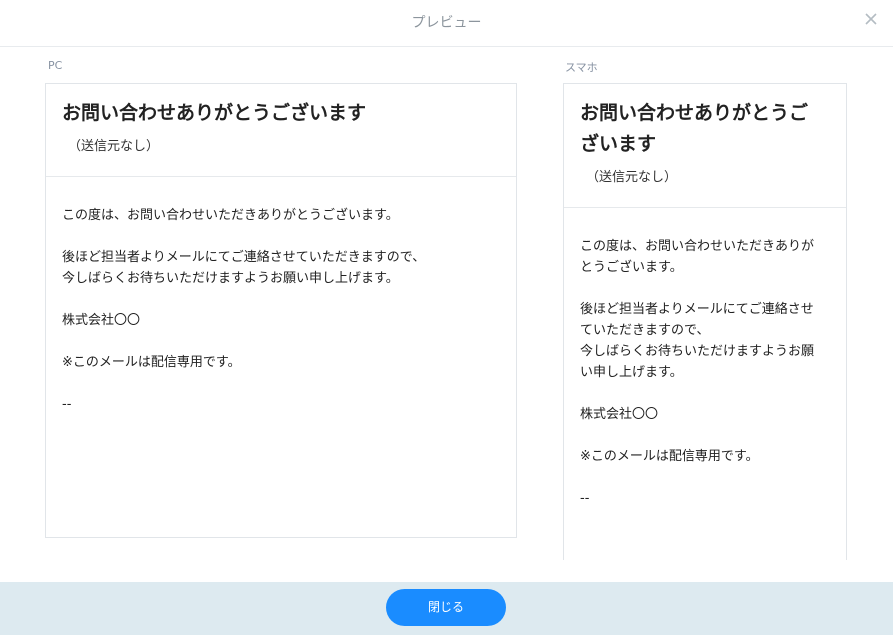 The width and height of the screenshot is (893, 635). I want to click on mail-body-line: 後ほど担当者よりメールにてご連絡させていただきますので、, so click(244, 257).